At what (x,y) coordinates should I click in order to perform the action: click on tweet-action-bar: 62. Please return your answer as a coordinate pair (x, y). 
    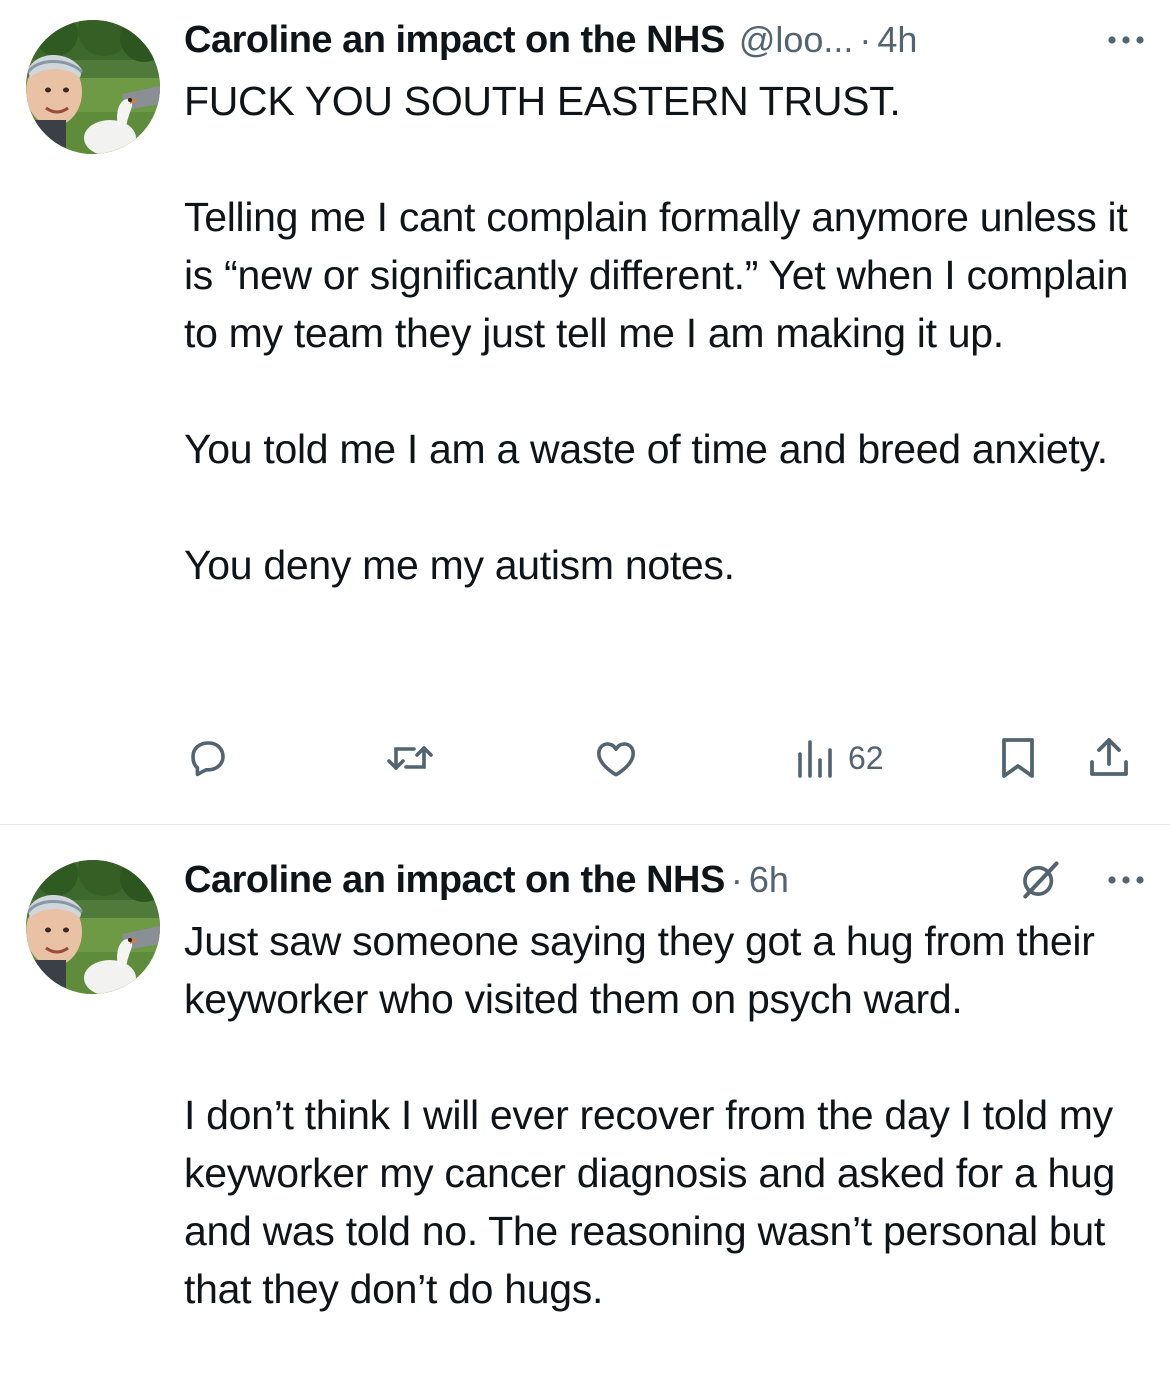
    Looking at the image, I should click on (662, 758).